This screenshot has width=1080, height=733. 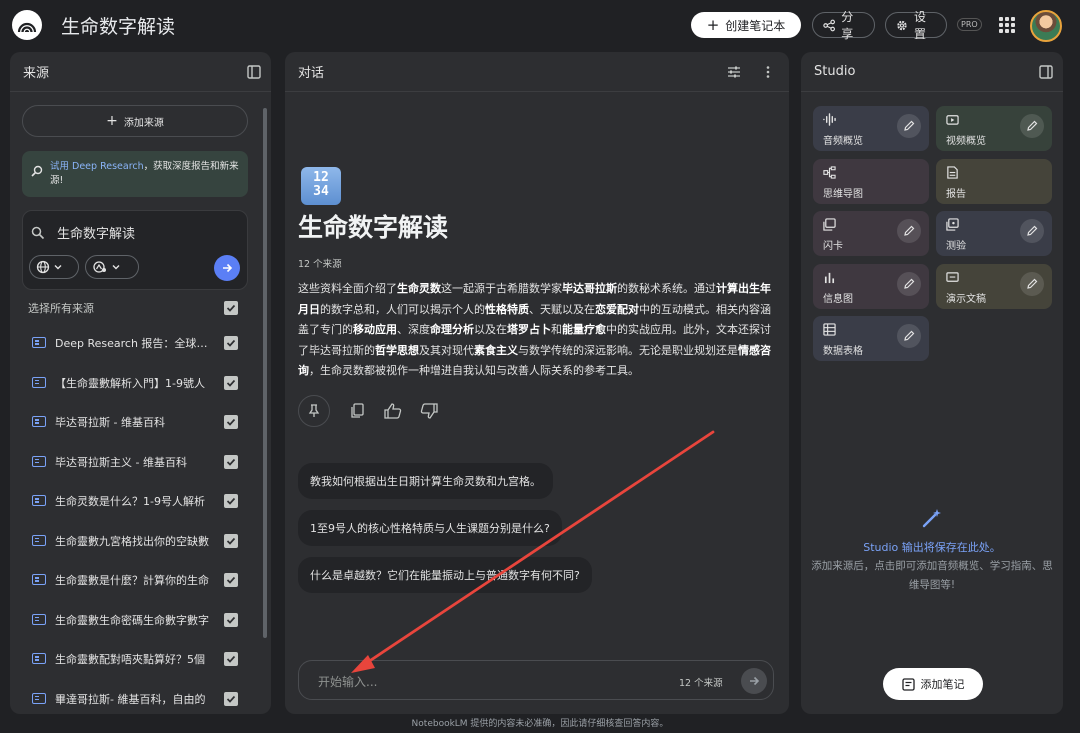 What do you see at coordinates (132, 541) in the screenshot?
I see `source-item-label: 生命靈數九宮格找出你的空缺數` at bounding box center [132, 541].